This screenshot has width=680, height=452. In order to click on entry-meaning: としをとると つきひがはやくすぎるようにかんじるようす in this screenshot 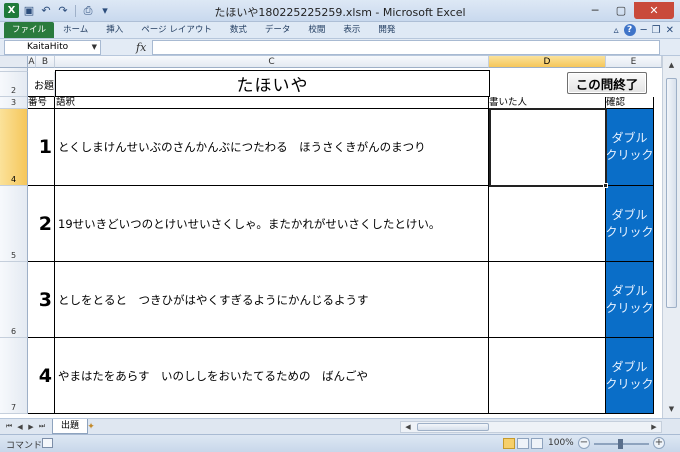, I will do `click(272, 300)`.